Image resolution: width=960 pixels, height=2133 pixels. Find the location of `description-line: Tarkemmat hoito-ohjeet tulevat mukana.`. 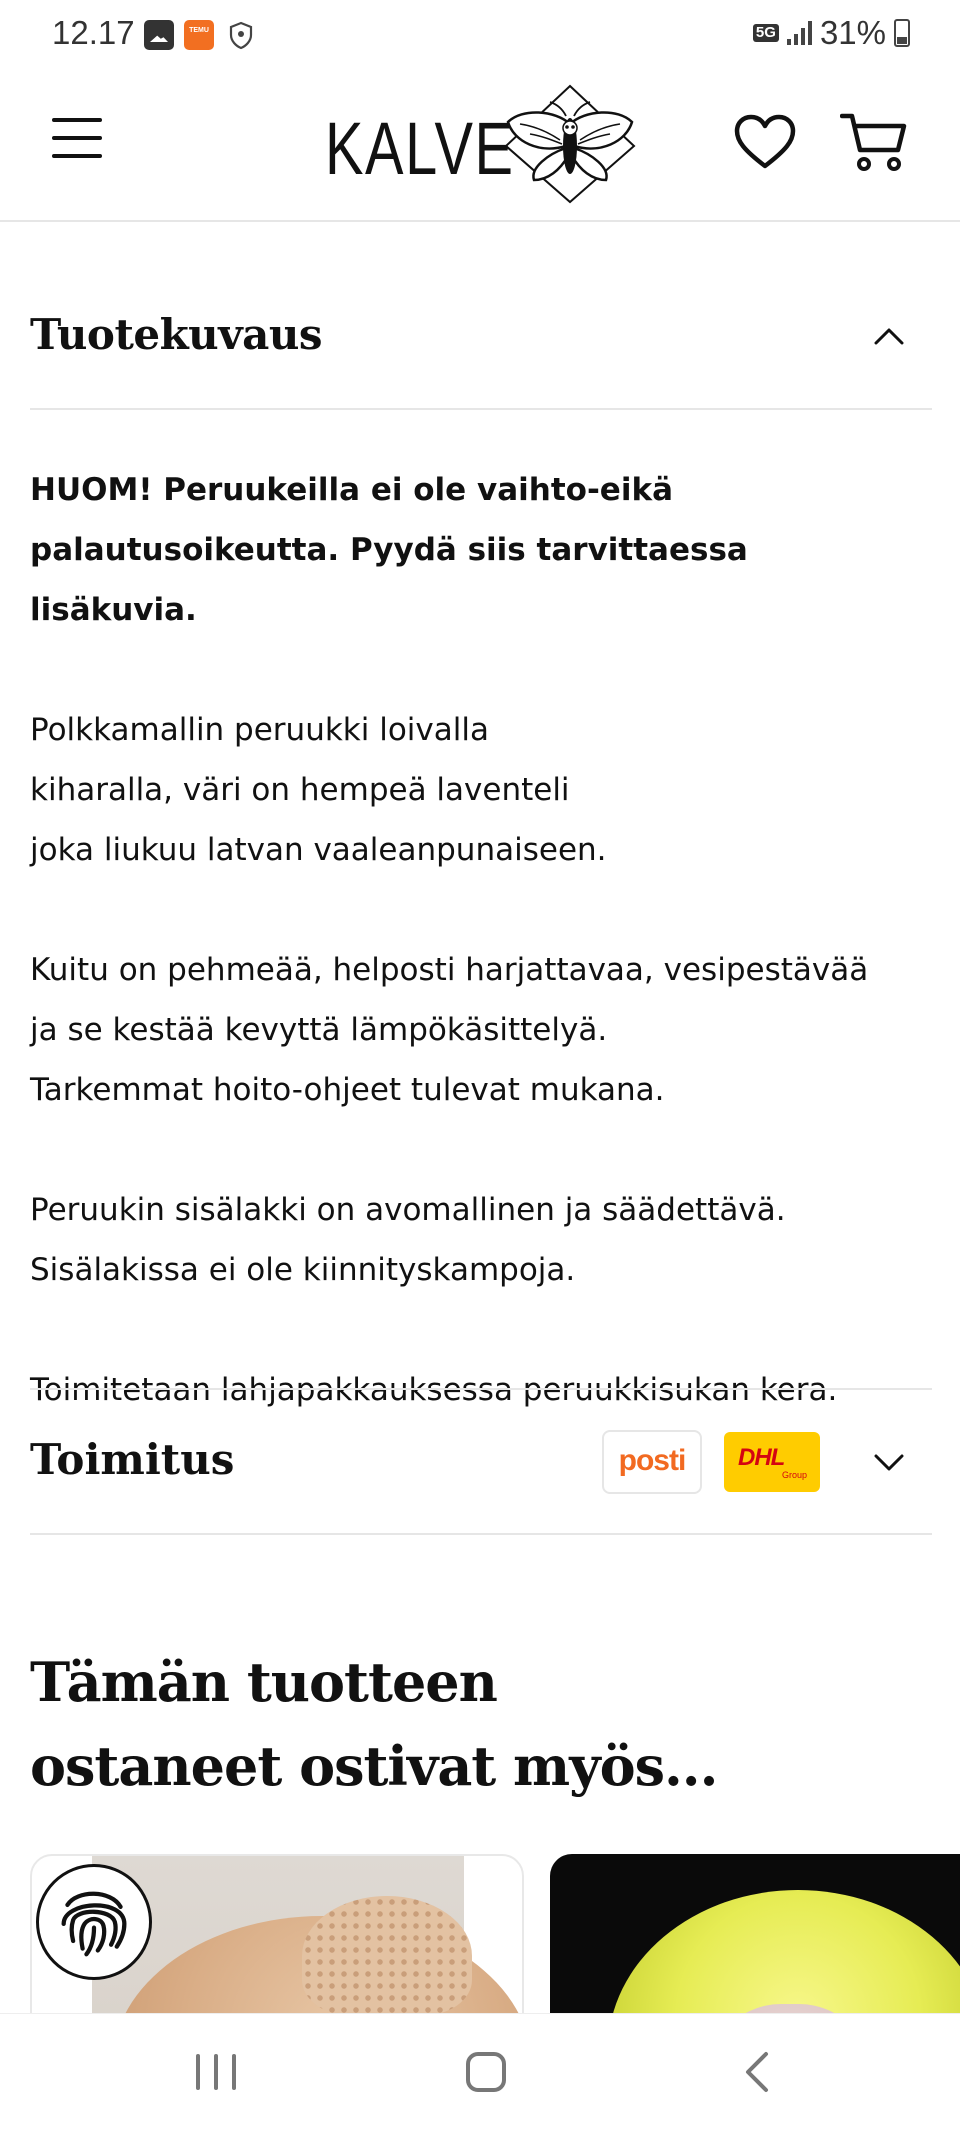

description-line: Tarkemmat hoito-ohjeet tulevat mukana. is located at coordinates (347, 1090).